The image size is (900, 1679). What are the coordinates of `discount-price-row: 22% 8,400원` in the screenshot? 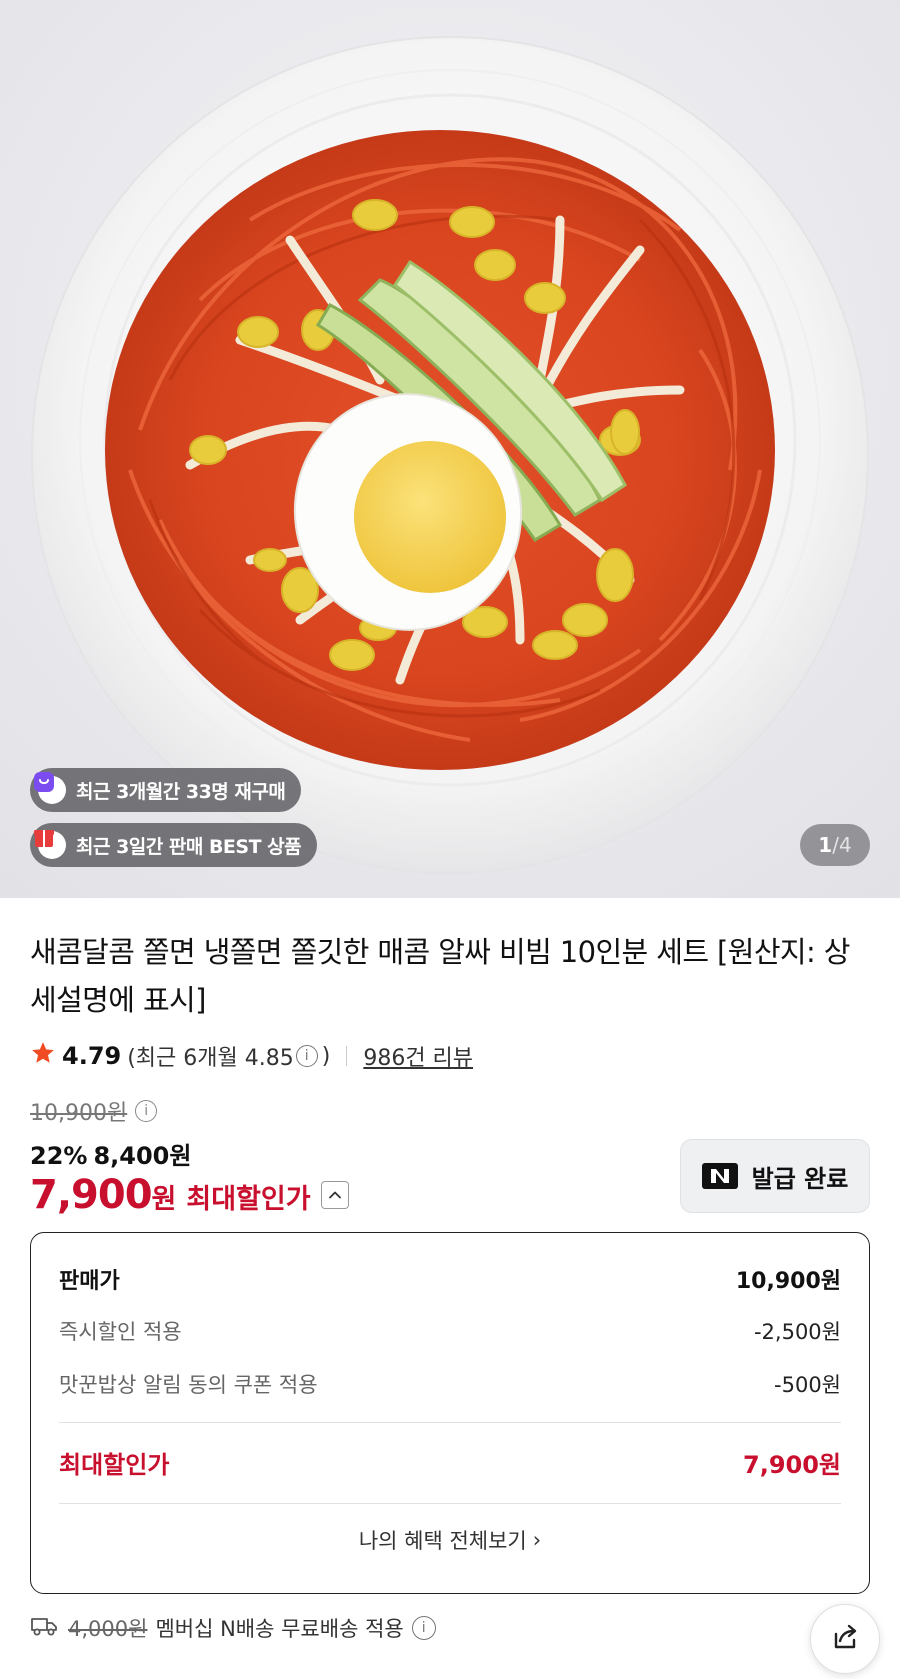 It's located at (110, 1153).